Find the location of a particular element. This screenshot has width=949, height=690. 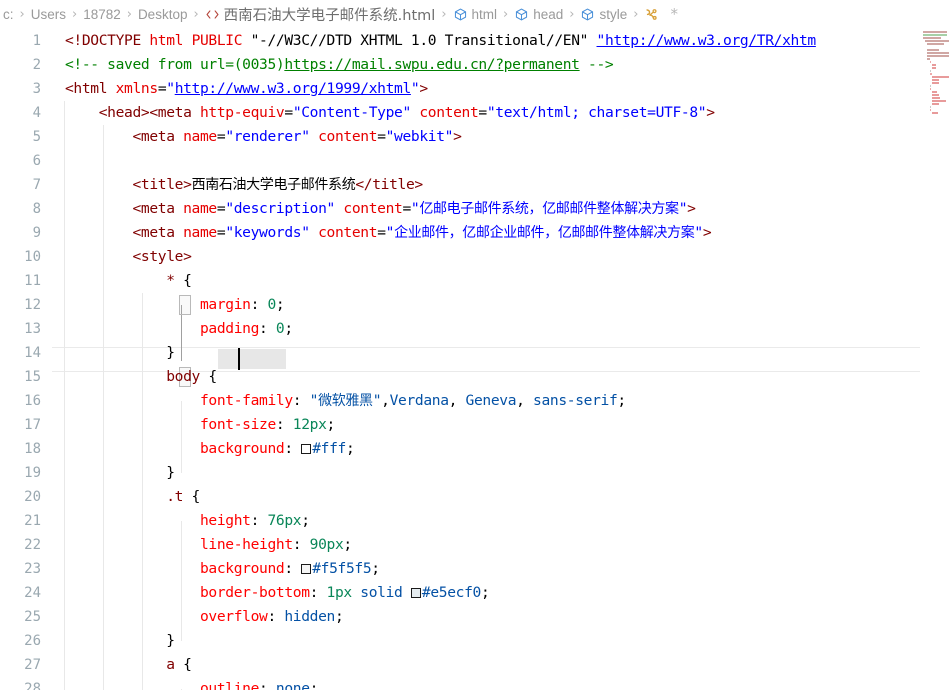

line-number: 15 is located at coordinates (32, 377).